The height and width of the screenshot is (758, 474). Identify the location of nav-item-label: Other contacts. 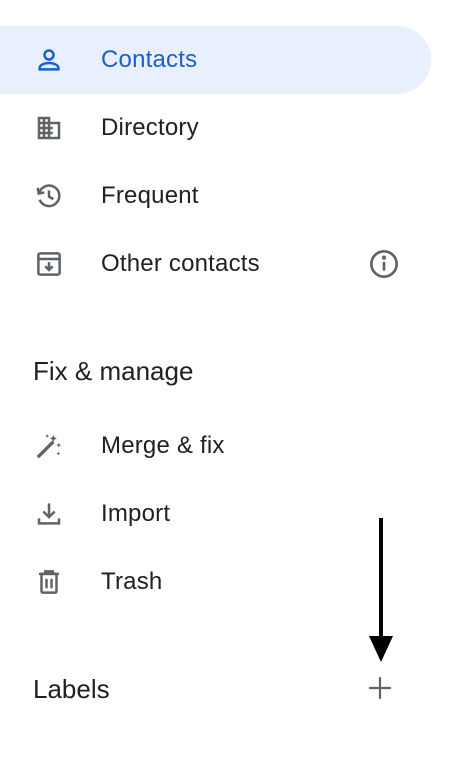
(180, 263).